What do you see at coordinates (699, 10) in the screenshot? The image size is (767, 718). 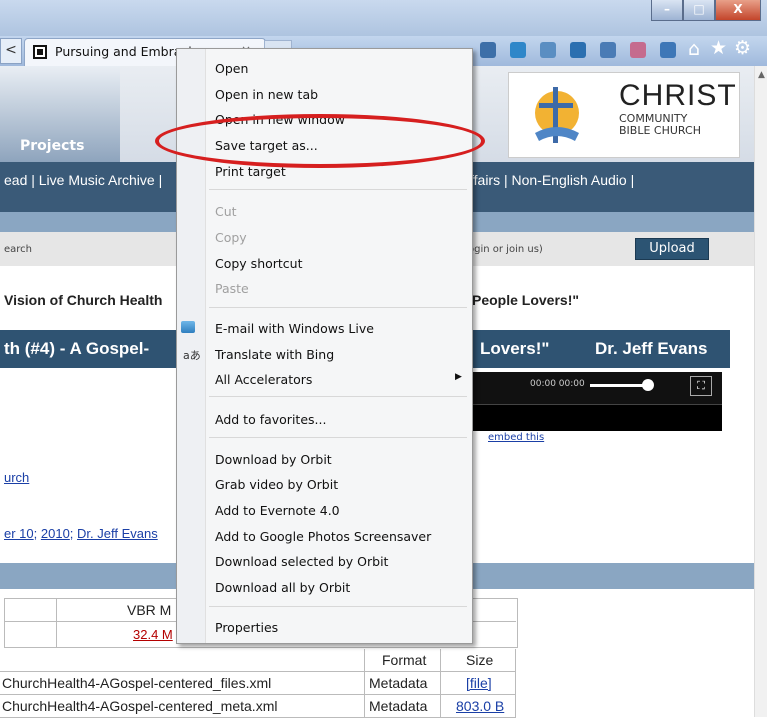 I see `maximize-button: □` at bounding box center [699, 10].